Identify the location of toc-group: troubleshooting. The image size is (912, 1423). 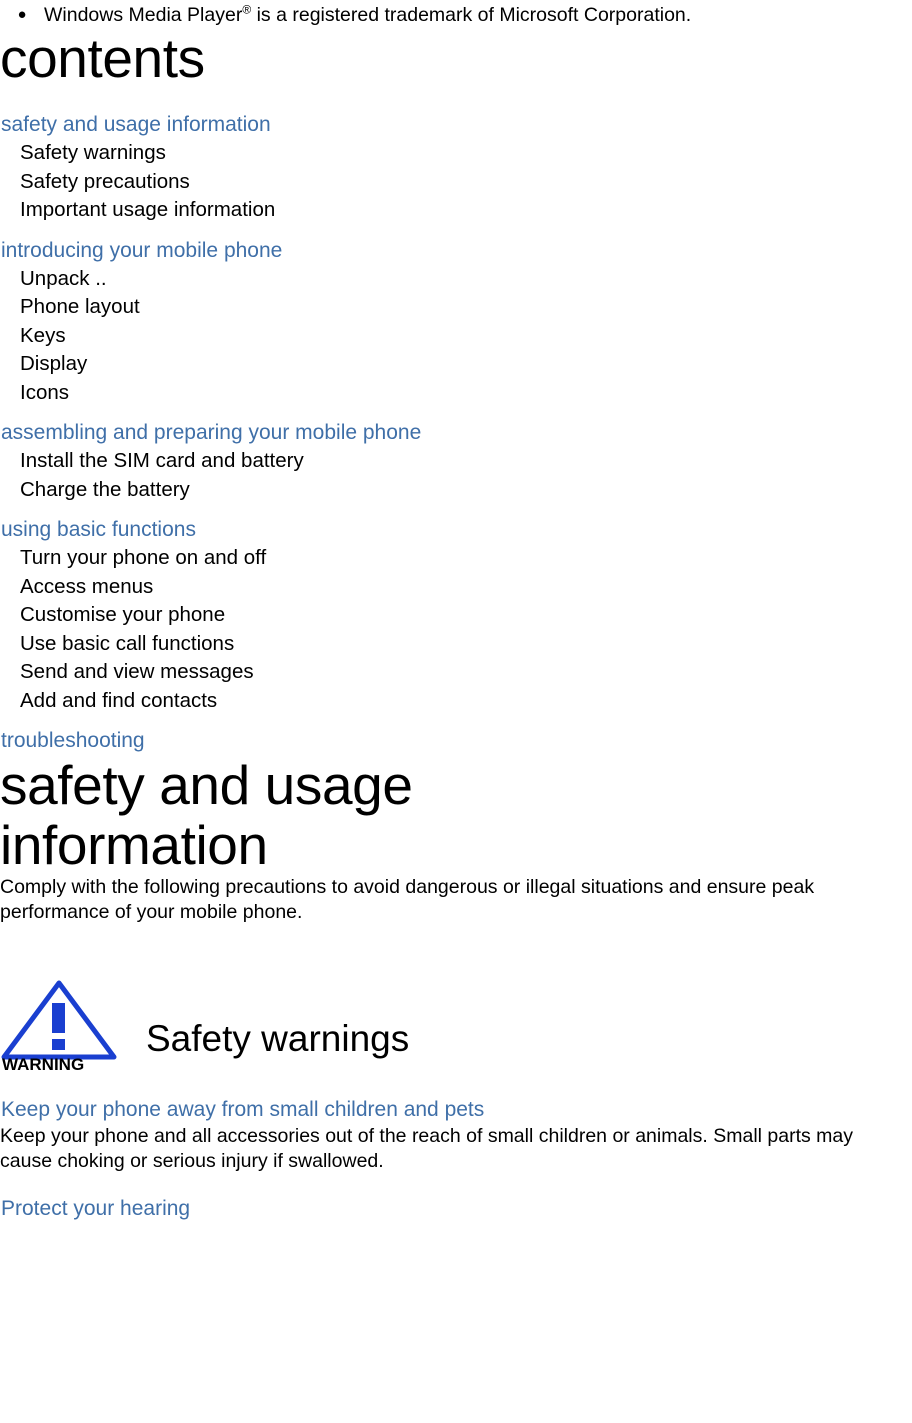
(452, 740).